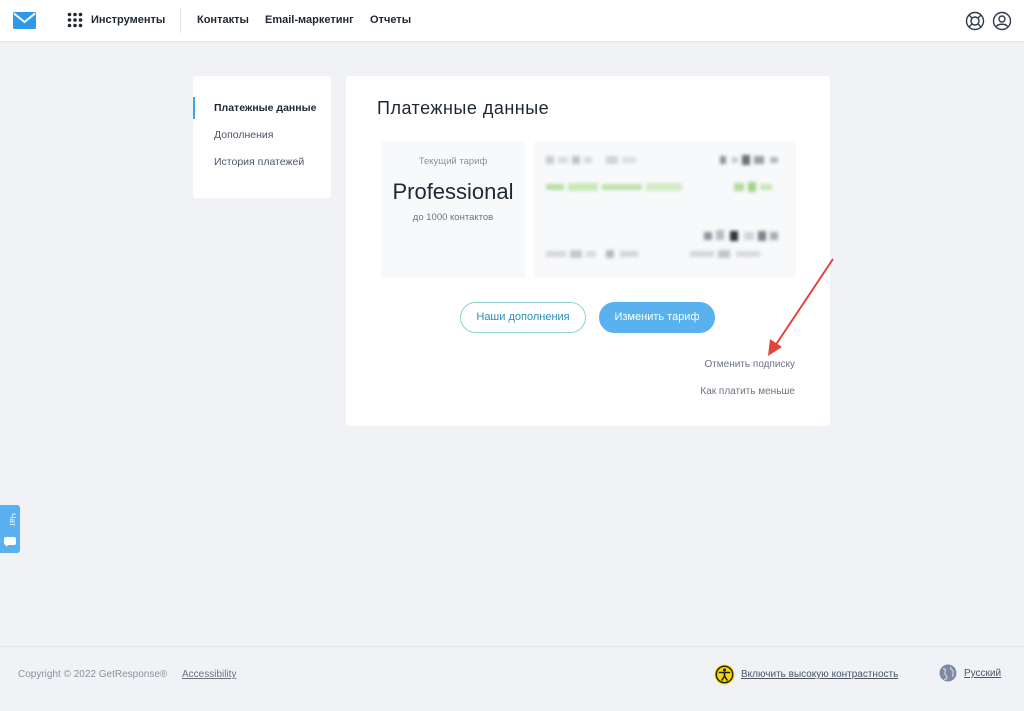 The image size is (1024, 711). I want to click on accessibility-person-icon, so click(724, 674).